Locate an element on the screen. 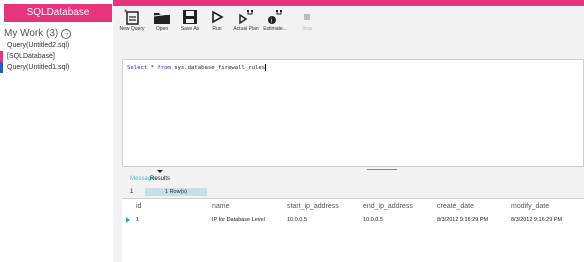  column-header: modify_date is located at coordinates (530, 207).